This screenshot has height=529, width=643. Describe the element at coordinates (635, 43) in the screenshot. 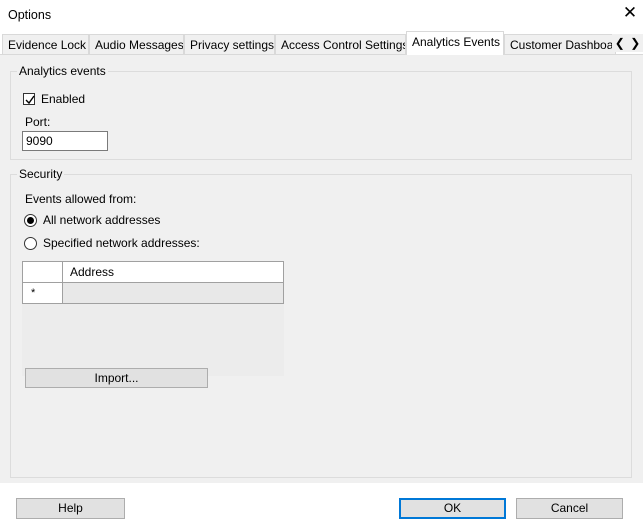

I see `chevron-right-icon: ❯` at that location.